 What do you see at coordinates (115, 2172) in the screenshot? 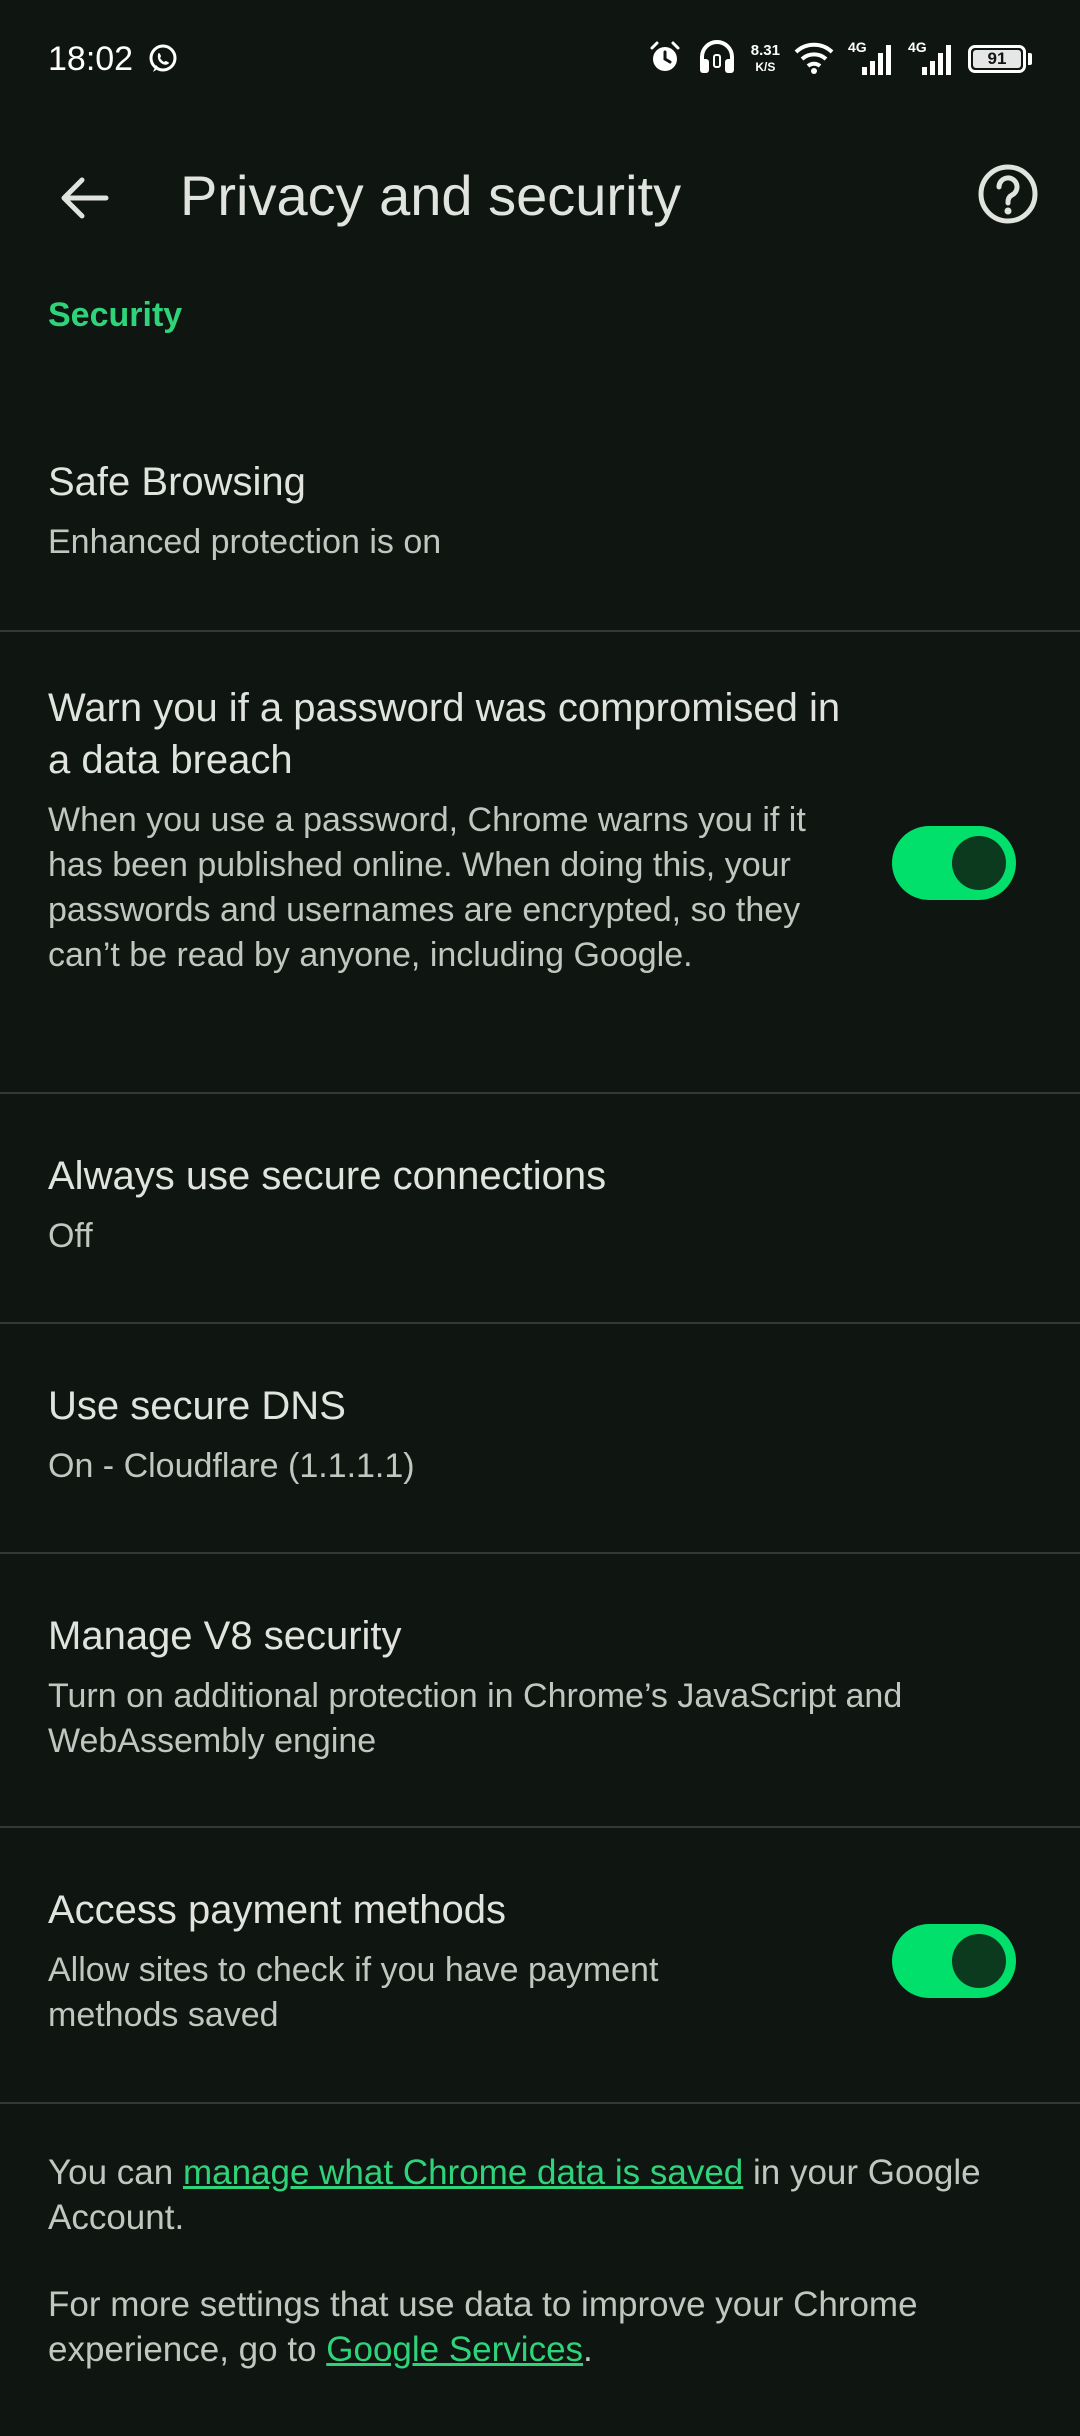
I see `footer-text: You can` at bounding box center [115, 2172].